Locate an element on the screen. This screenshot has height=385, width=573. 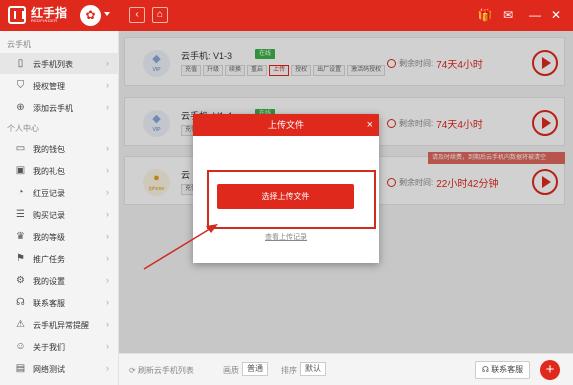
sidebar-item-add-phone: ⊕ 添加云手机 › is located at coordinates (59, 107).